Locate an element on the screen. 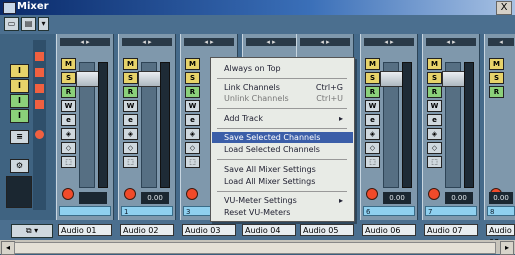  channel-name: Audio 08 is located at coordinates (500, 235).